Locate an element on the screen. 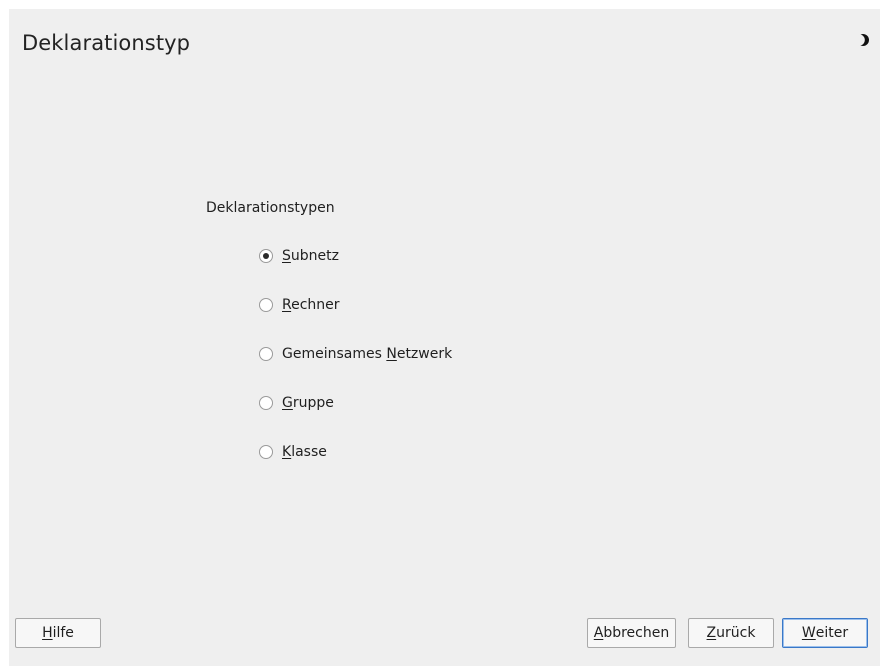 The height and width of the screenshot is (666, 880). next-button: Weiter is located at coordinates (825, 633).